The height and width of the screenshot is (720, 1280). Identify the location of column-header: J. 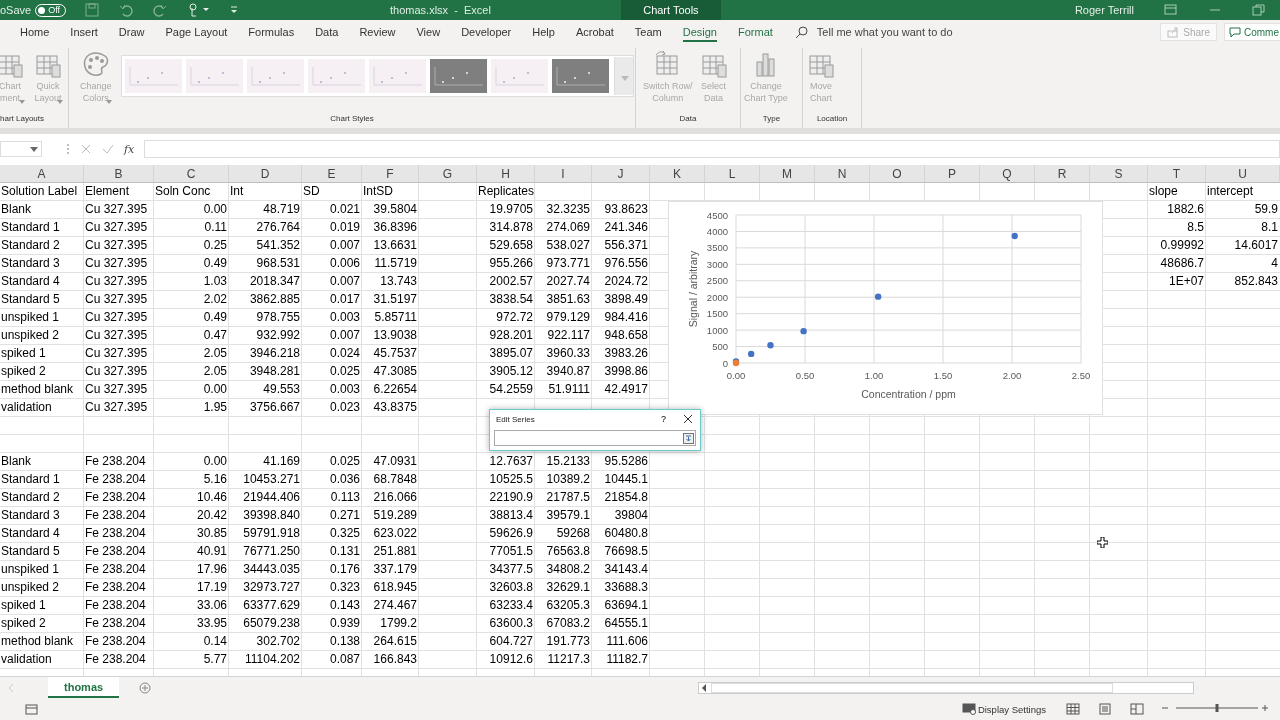
(621, 174).